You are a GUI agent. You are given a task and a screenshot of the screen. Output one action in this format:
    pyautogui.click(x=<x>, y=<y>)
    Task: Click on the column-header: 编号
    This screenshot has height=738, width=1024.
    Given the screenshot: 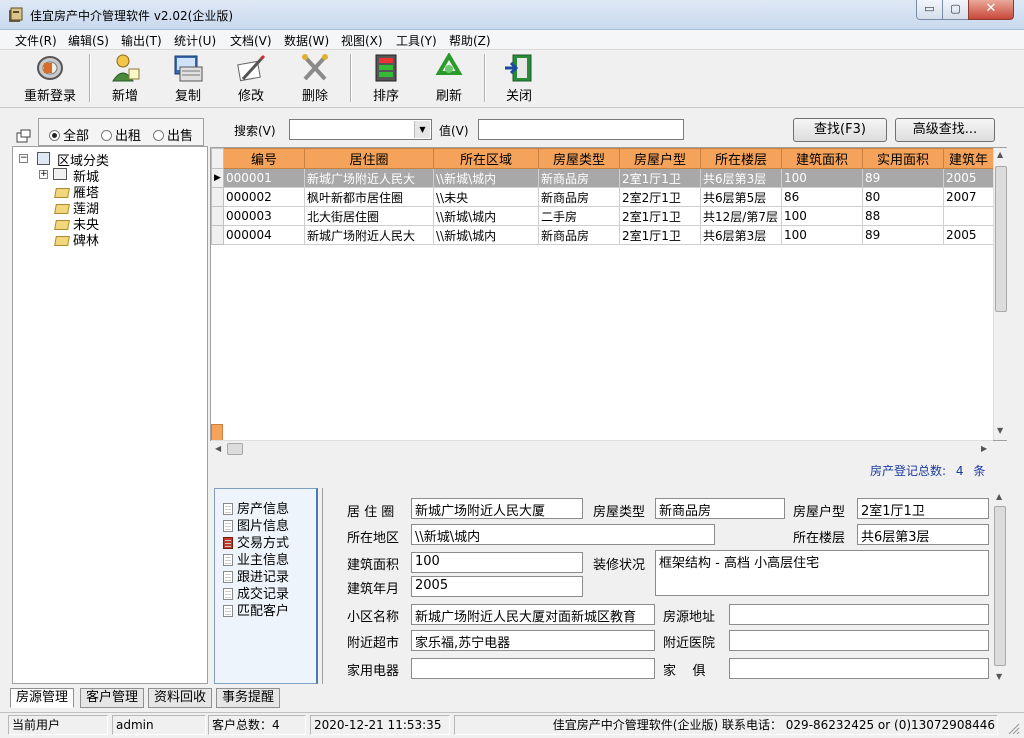 What is the action you would take?
    pyautogui.click(x=264, y=158)
    